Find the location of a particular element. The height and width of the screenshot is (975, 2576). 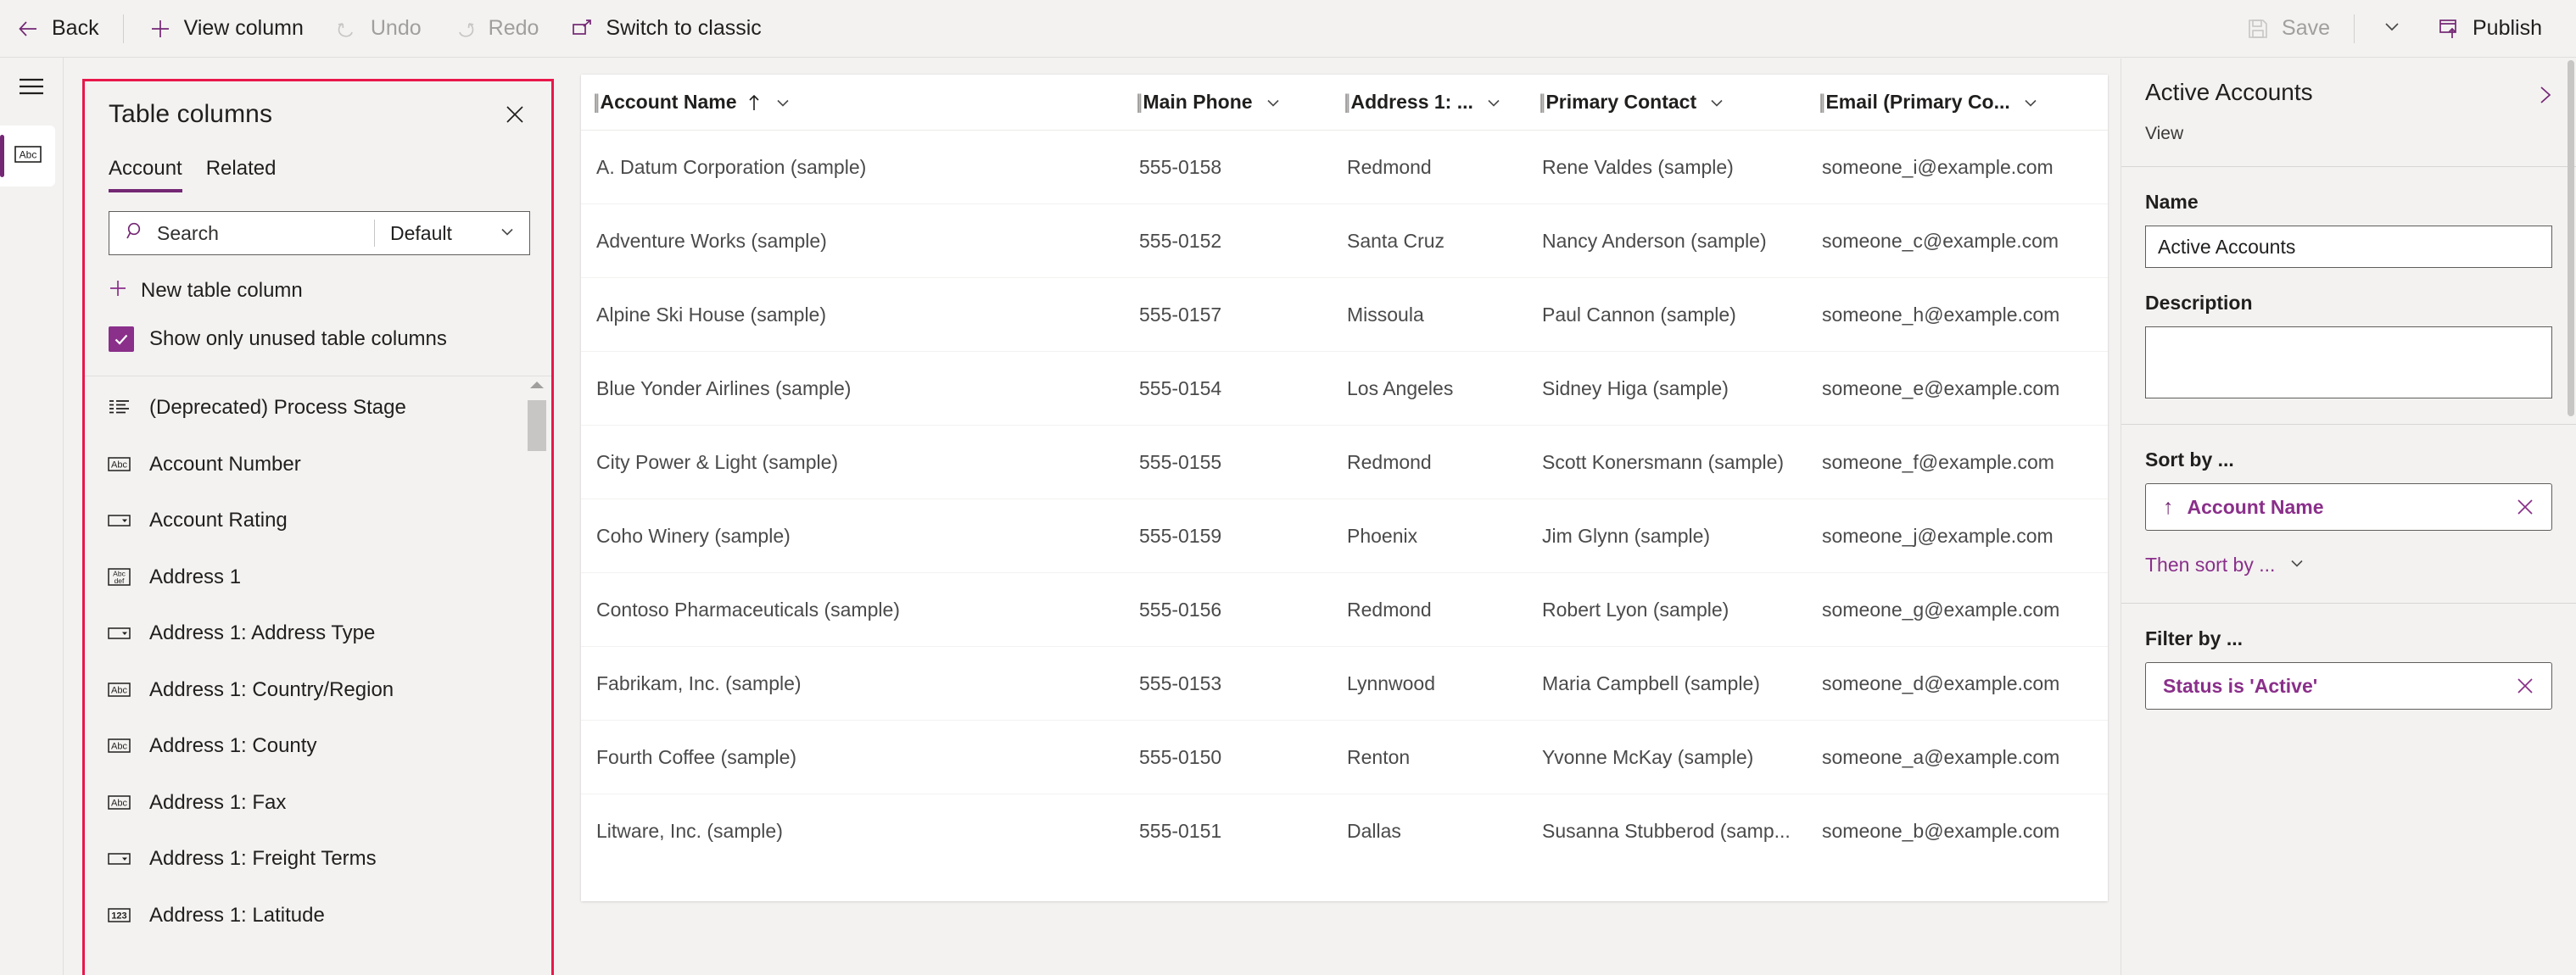

column-grip-icon: || is located at coordinates (1139, 102).